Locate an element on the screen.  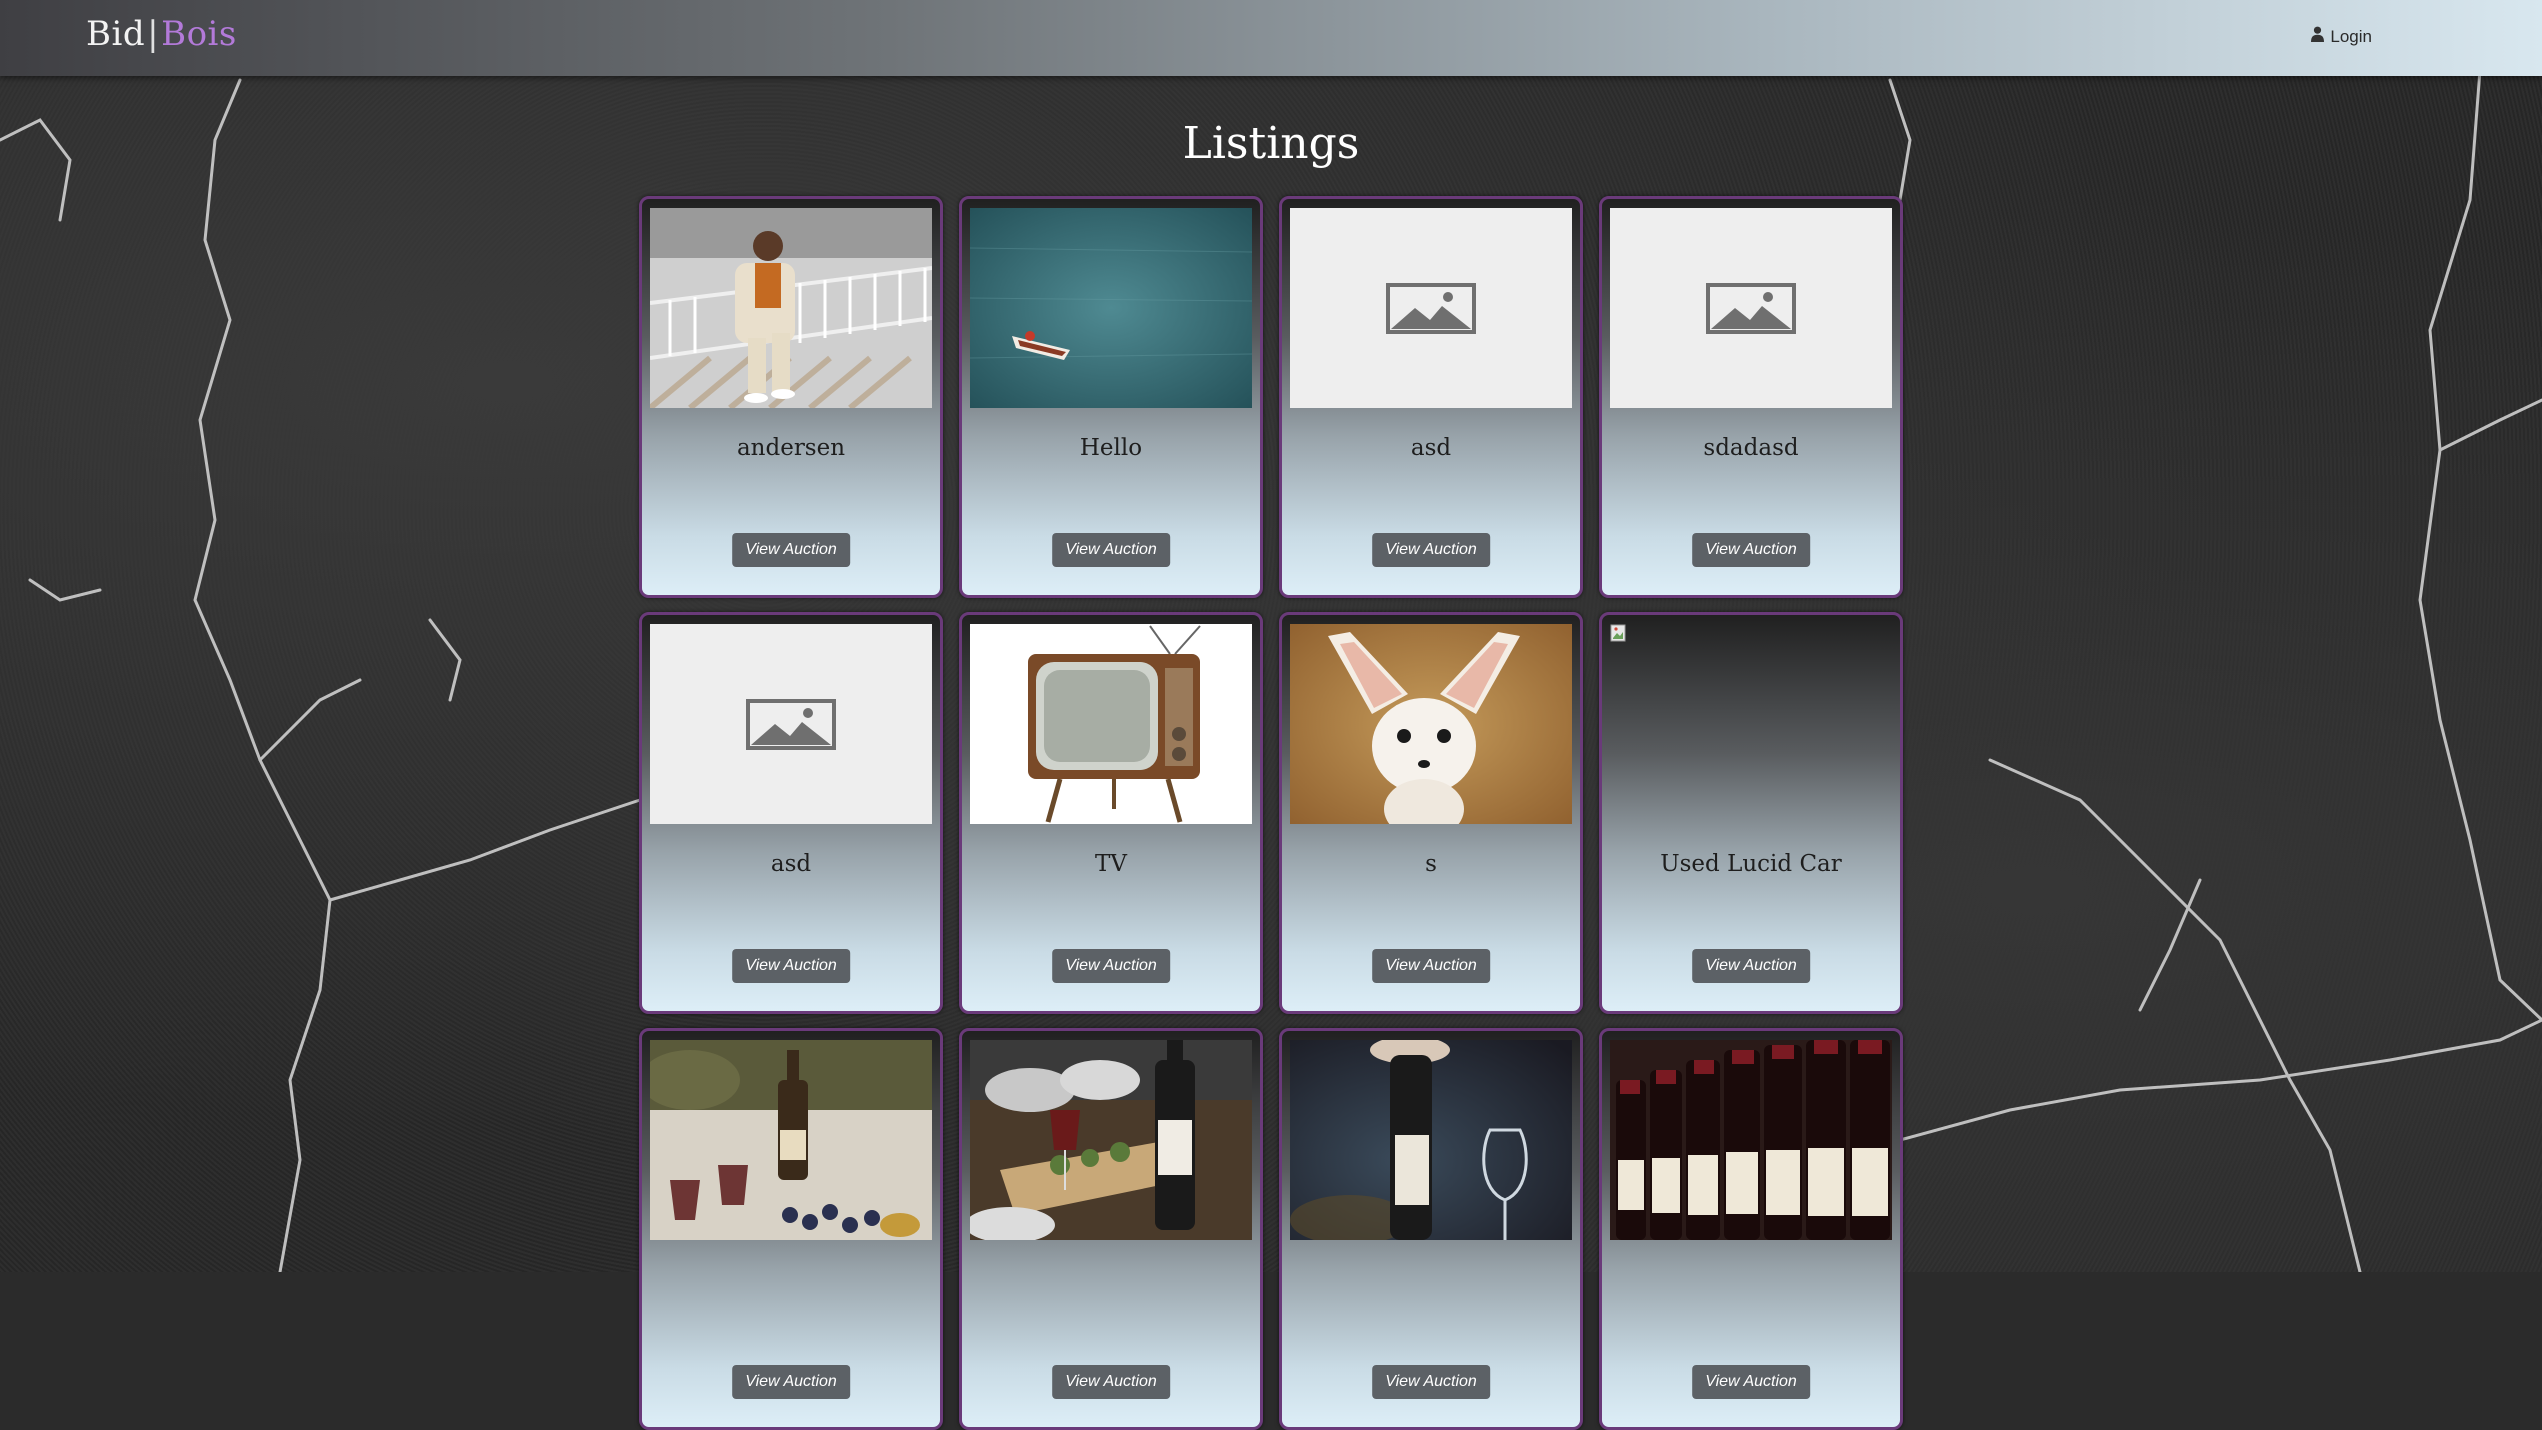
login-link: Login is located at coordinates (2341, 36).